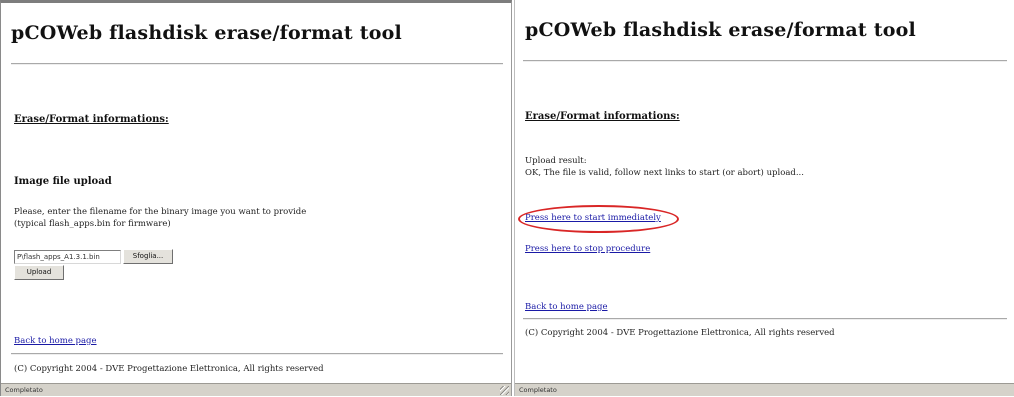  Describe the element at coordinates (92, 224) in the screenshot. I see `instructions-line-2: (typical flash_apps.bin for firmware)` at that location.